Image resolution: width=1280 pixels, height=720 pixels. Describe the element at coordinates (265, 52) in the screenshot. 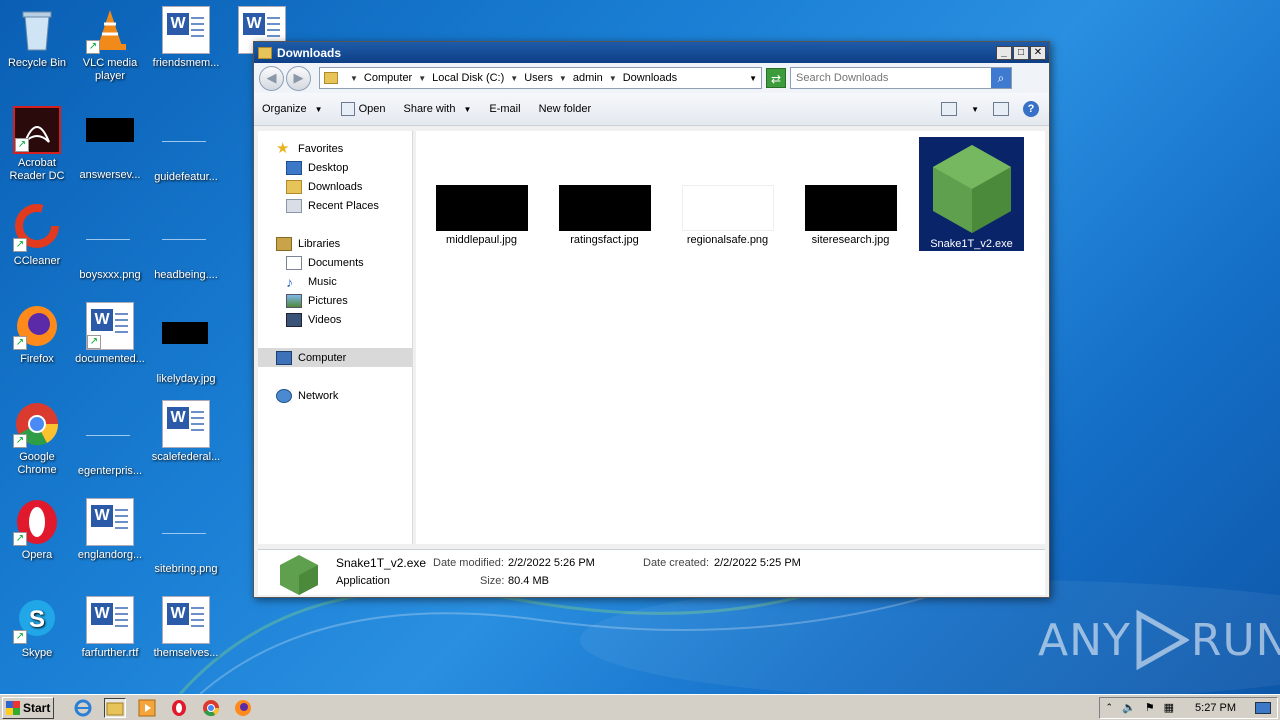

I see `folder-icon` at that location.